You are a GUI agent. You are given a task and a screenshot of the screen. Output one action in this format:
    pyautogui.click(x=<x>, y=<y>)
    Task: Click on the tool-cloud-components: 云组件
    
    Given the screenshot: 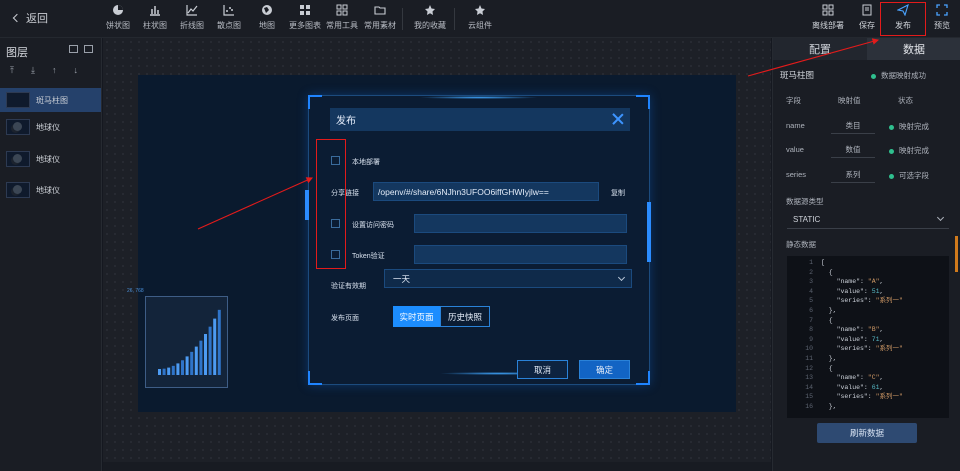 What is the action you would take?
    pyautogui.click(x=480, y=17)
    